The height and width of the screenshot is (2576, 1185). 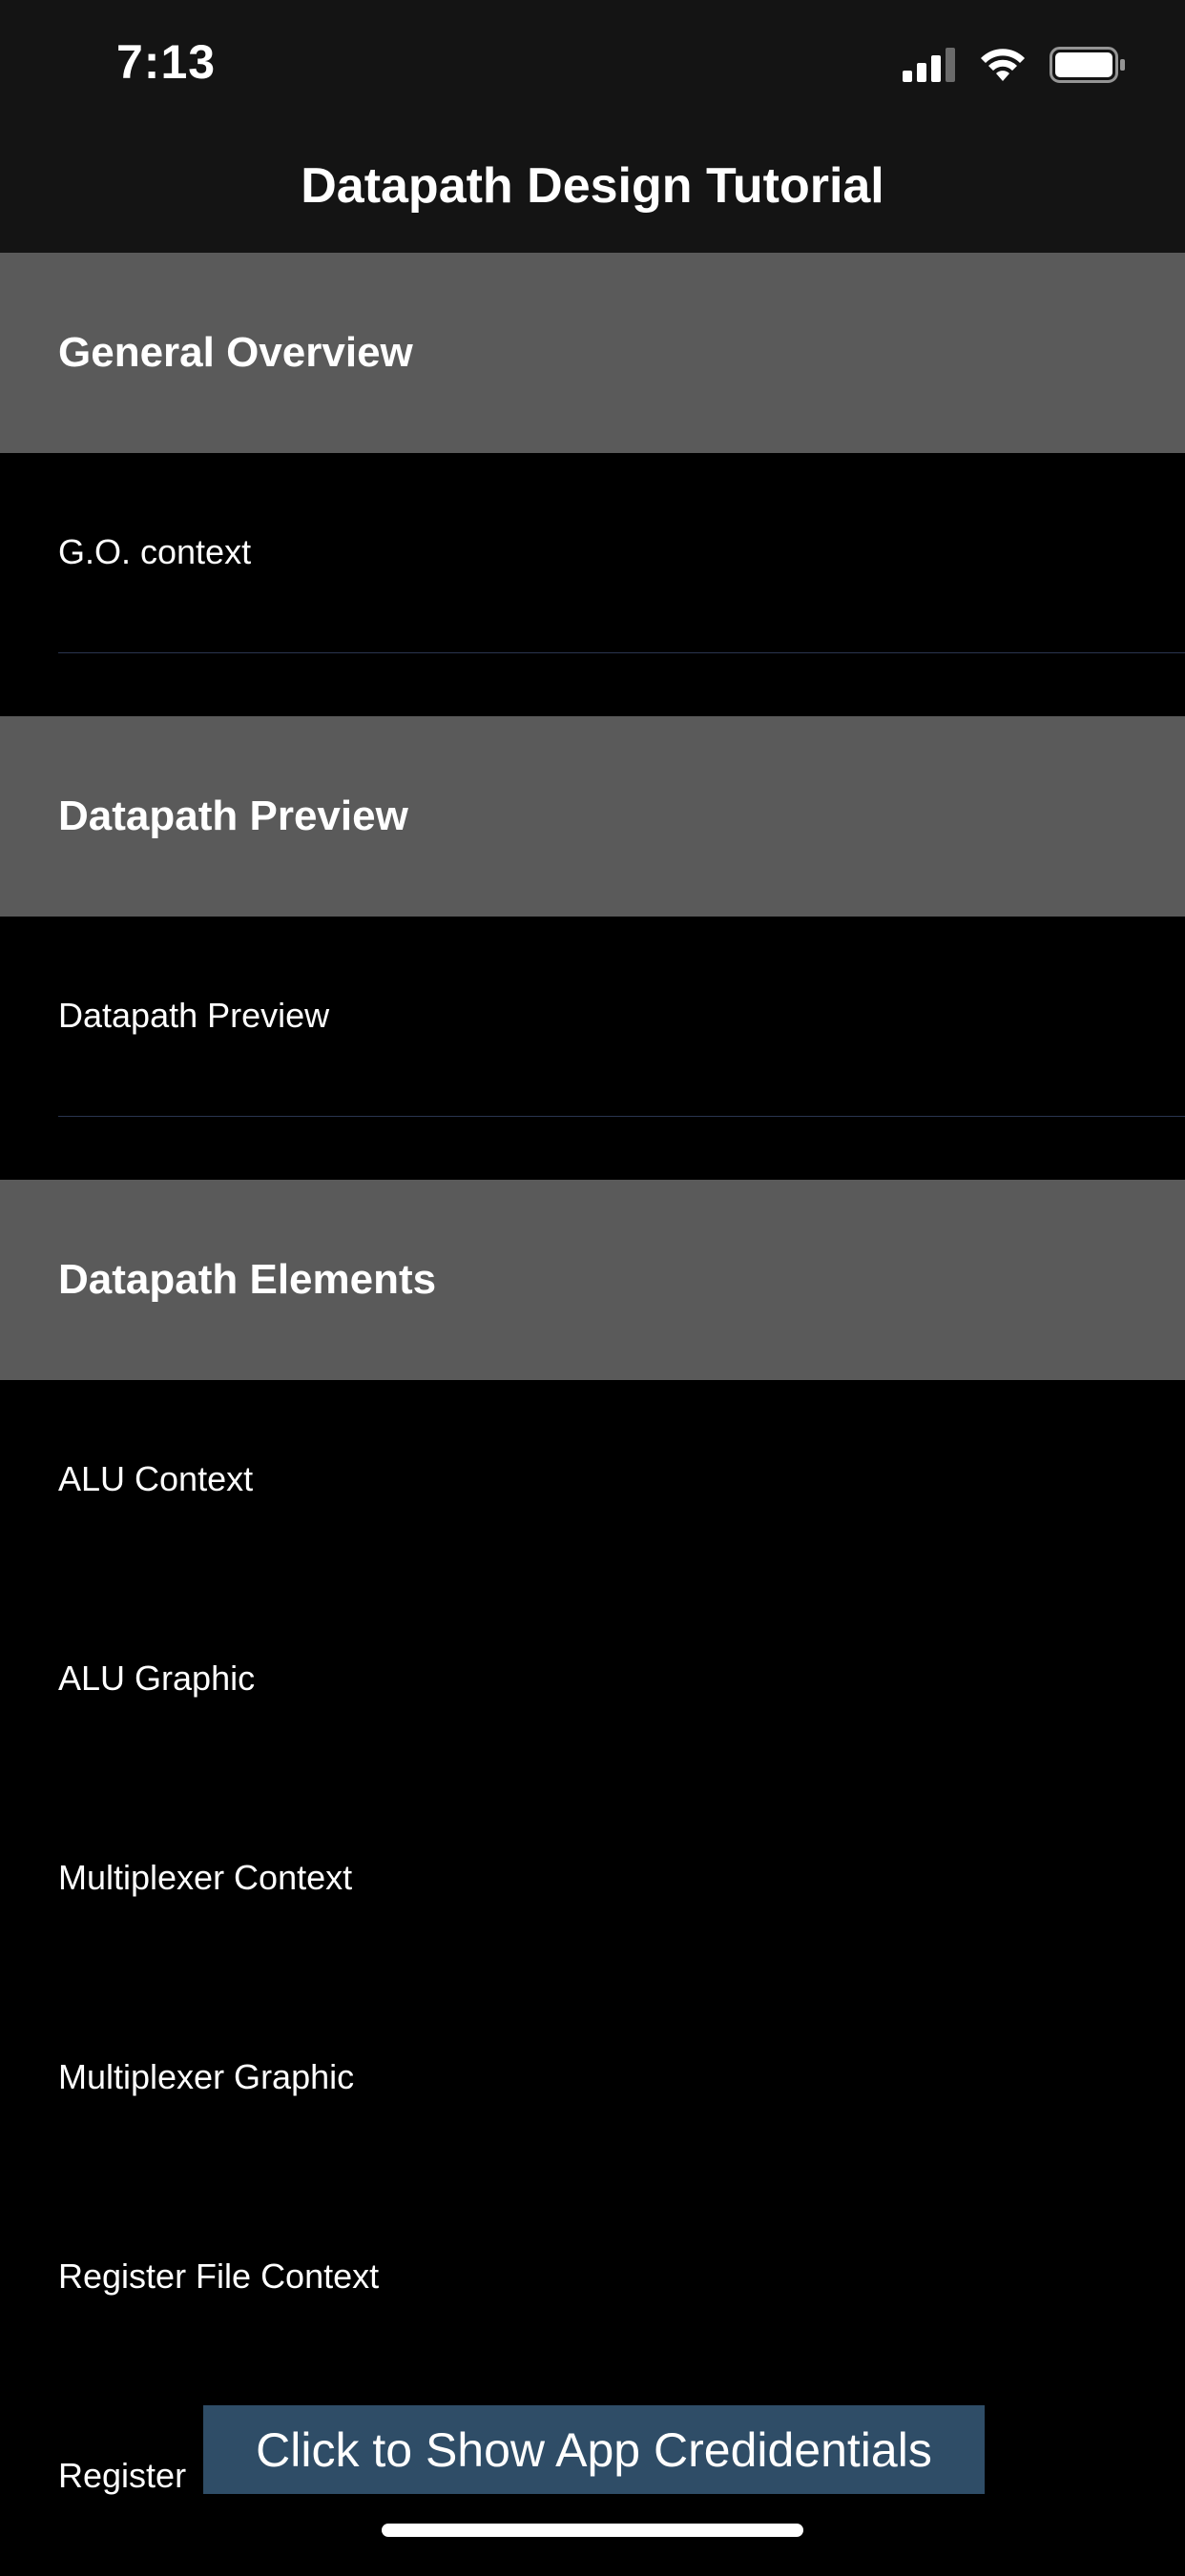 What do you see at coordinates (166, 62) in the screenshot?
I see `status-time: 7:13` at bounding box center [166, 62].